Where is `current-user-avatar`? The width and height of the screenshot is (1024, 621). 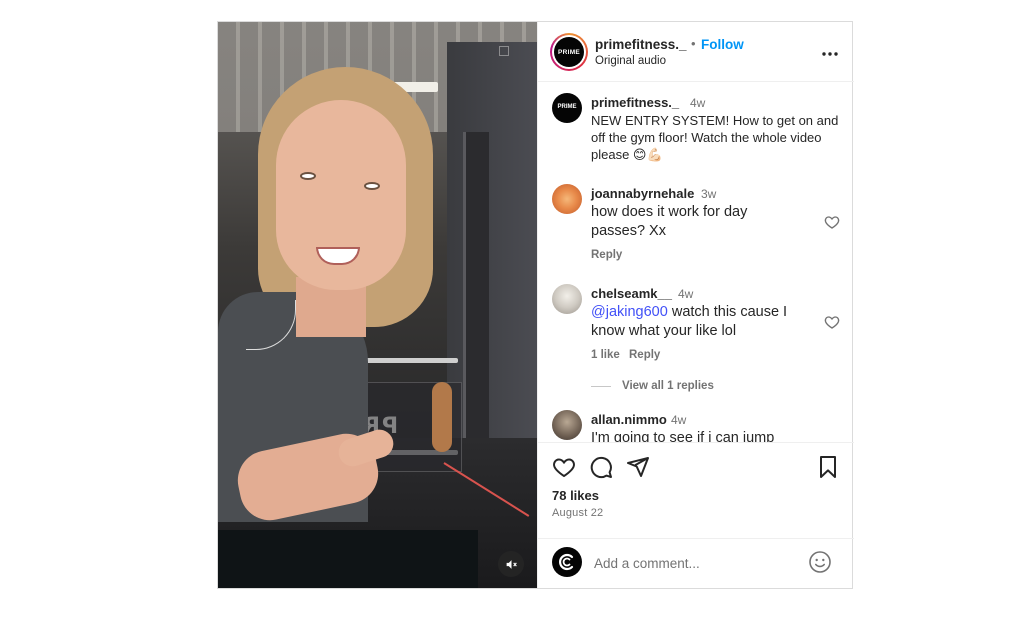
current-user-avatar is located at coordinates (567, 562).